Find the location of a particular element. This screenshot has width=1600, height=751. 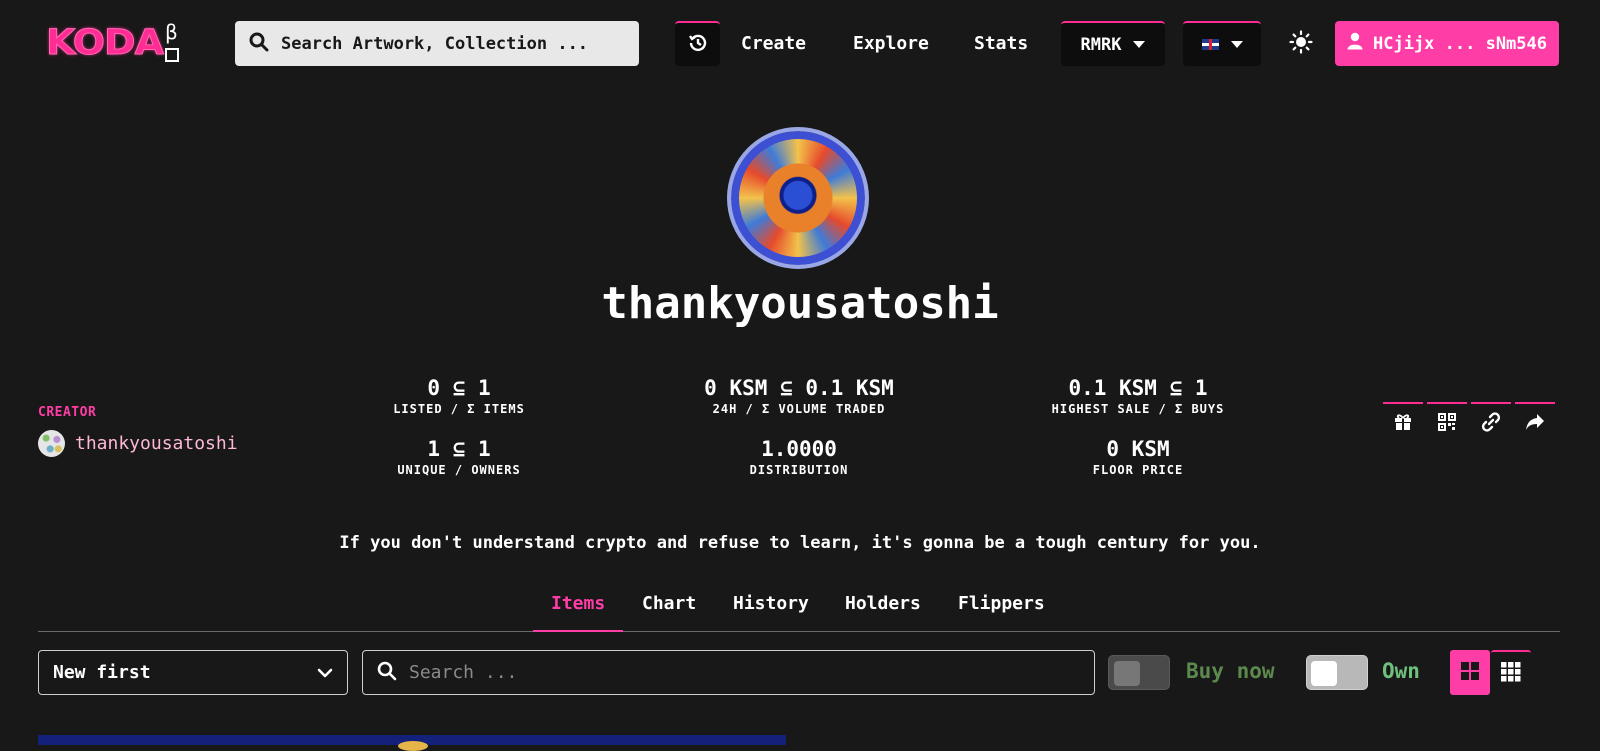

collection-avatar is located at coordinates (798, 198).